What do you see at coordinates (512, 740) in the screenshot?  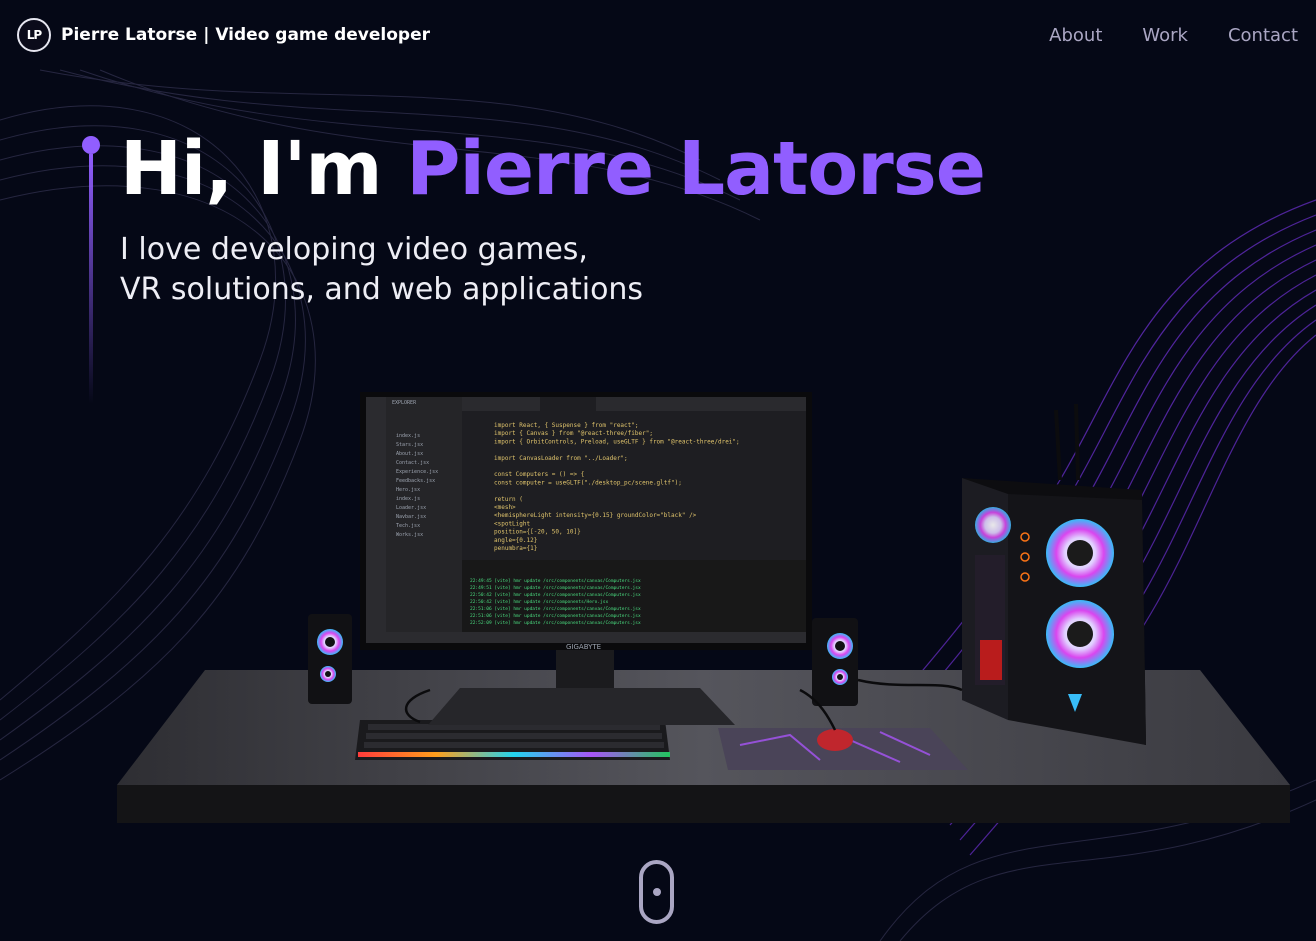 I see `keyboard` at bounding box center [512, 740].